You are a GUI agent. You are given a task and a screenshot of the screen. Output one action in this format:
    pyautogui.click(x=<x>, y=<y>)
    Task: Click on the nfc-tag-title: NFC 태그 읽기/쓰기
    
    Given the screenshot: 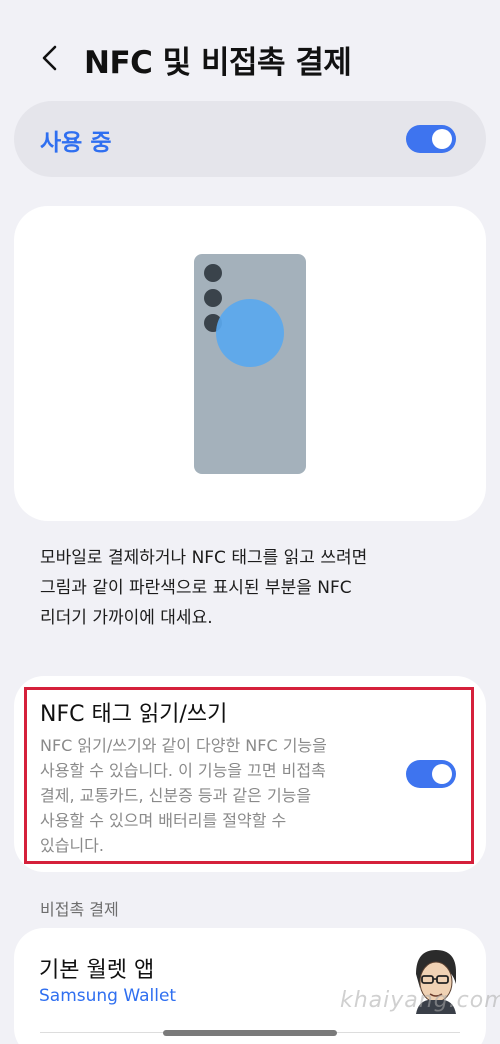 What is the action you would take?
    pyautogui.click(x=134, y=714)
    